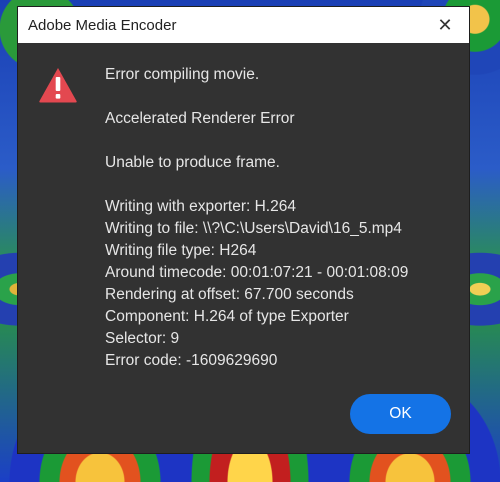 This screenshot has width=500, height=482. I want to click on close-icon: ✕, so click(445, 24).